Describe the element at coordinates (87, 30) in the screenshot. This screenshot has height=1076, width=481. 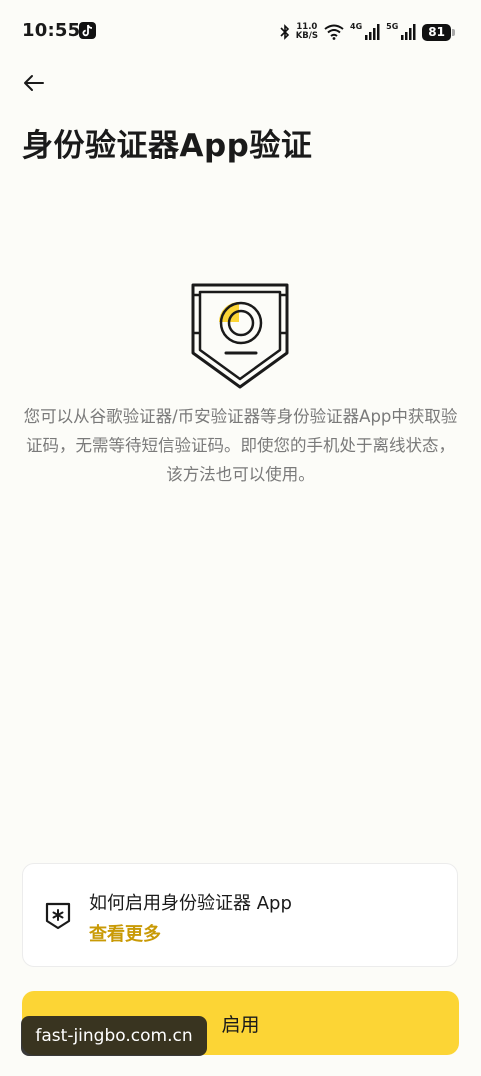
I see `tiktok-icon` at that location.